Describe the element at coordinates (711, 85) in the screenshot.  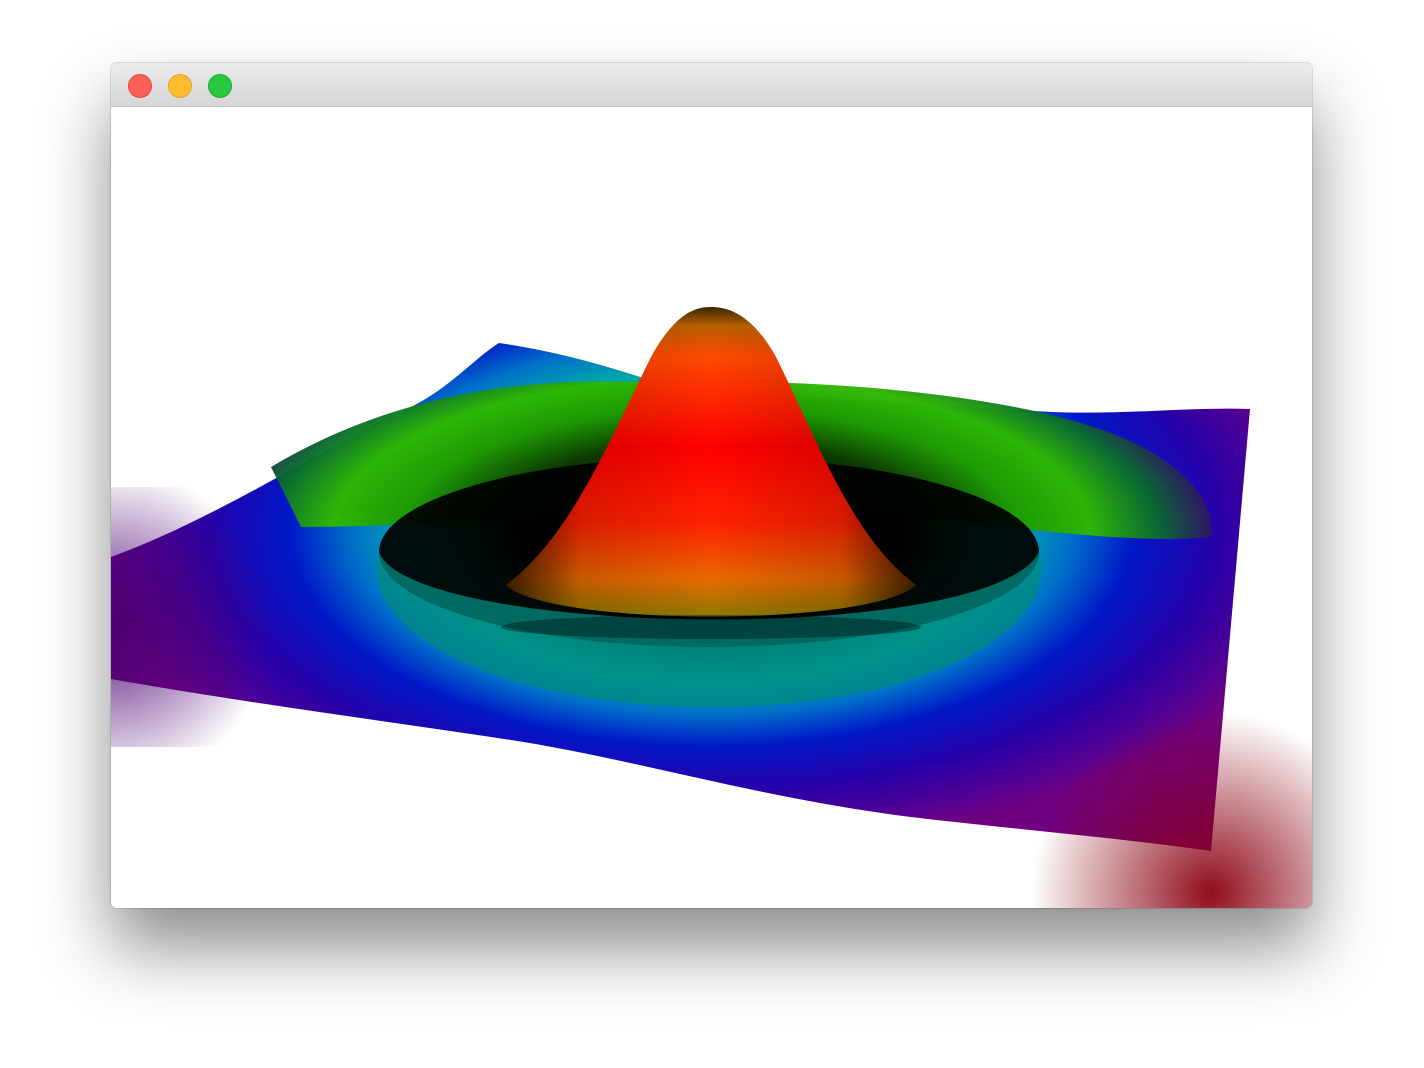
I see `title-bar` at that location.